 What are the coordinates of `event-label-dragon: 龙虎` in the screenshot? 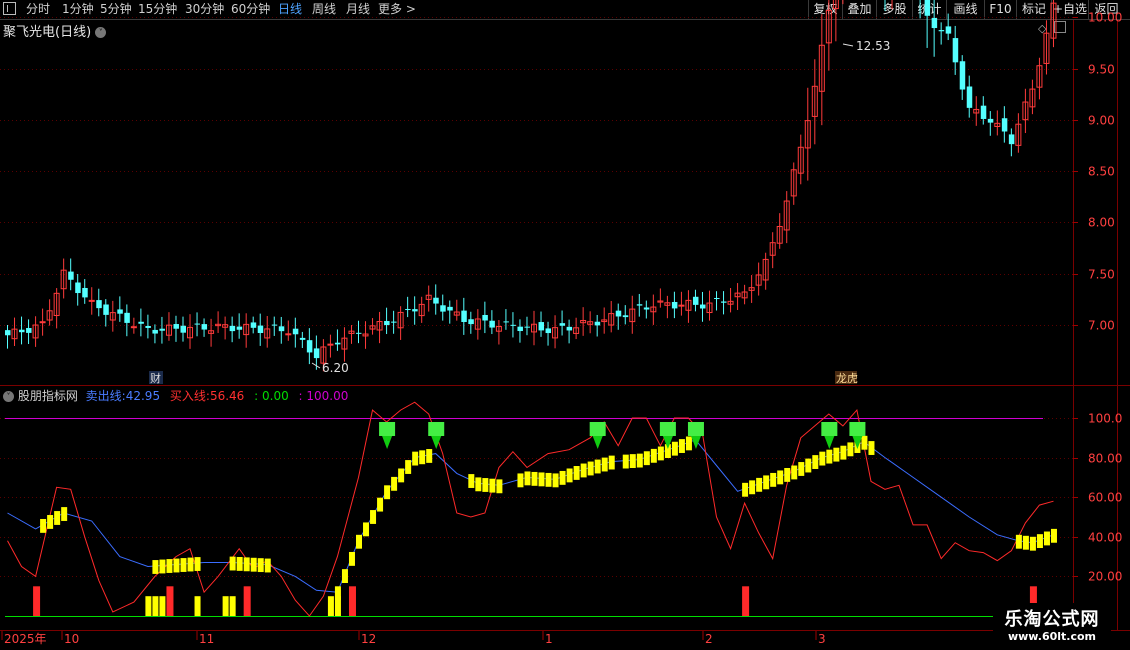 It's located at (847, 378).